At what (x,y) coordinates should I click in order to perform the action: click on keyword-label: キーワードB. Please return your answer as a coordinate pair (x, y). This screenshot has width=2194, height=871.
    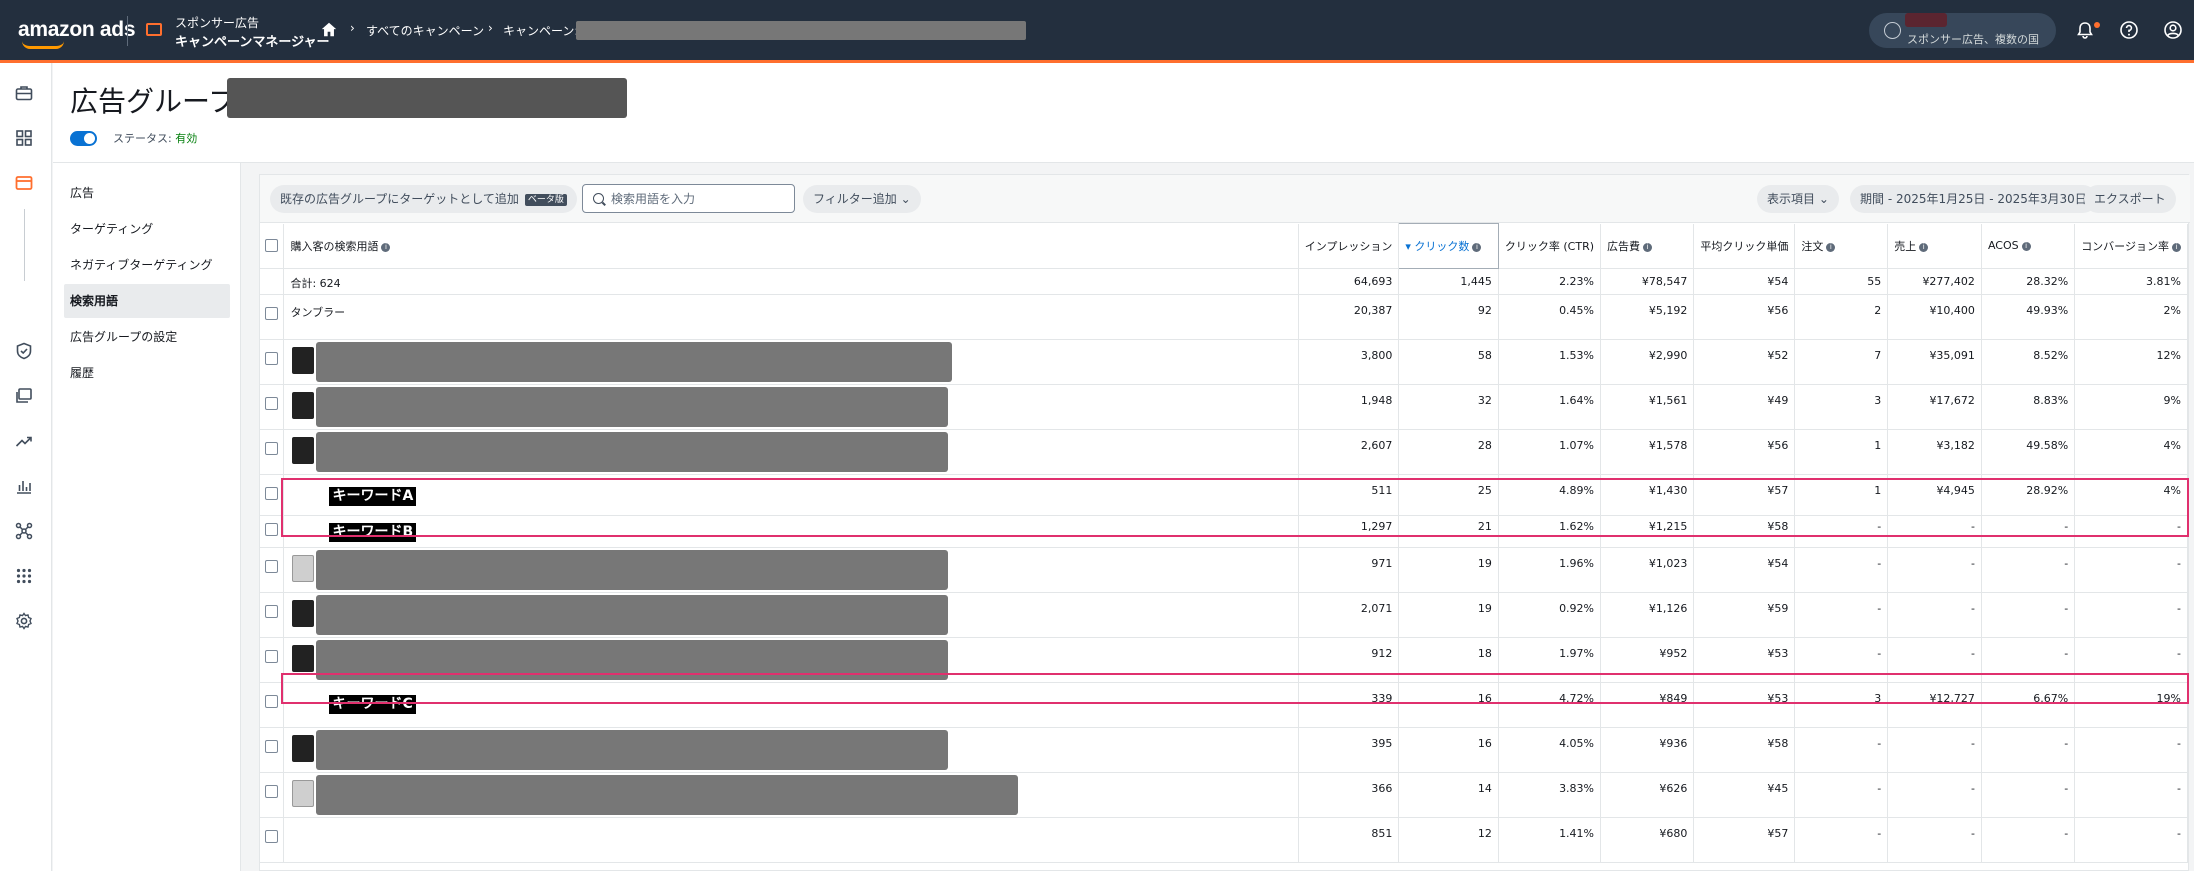
    Looking at the image, I should click on (373, 532).